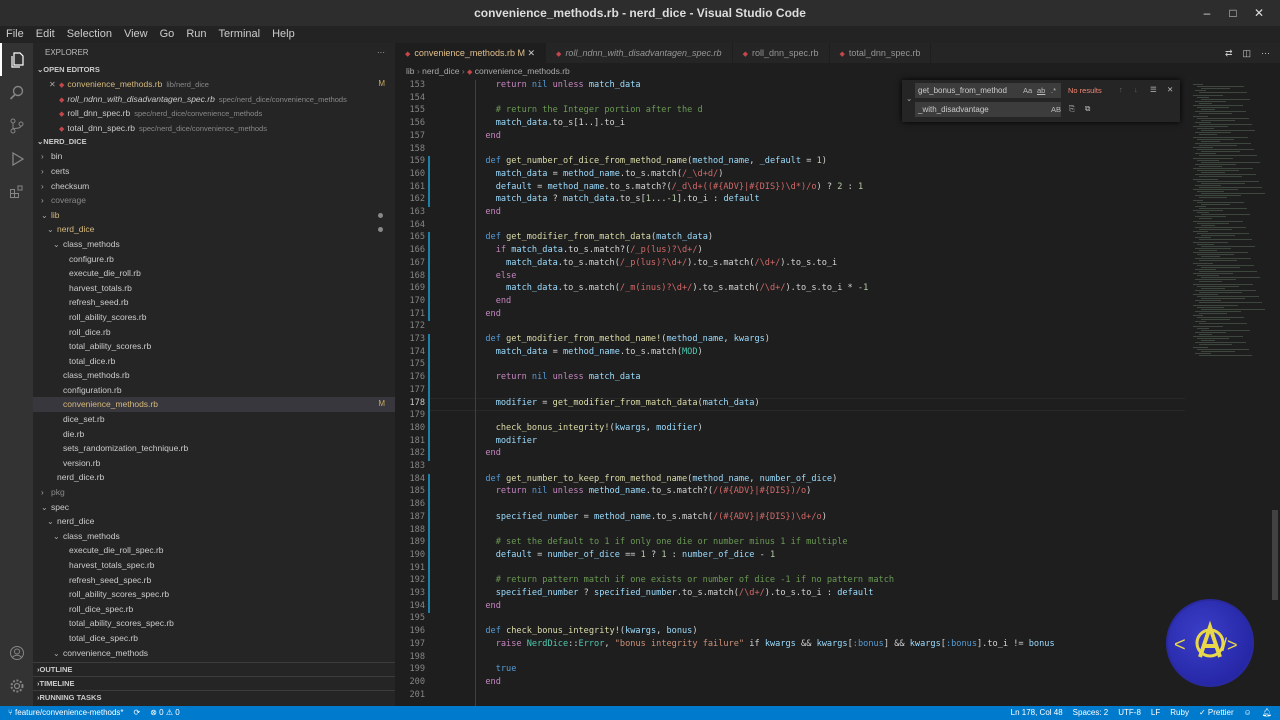 Image resolution: width=1280 pixels, height=720 pixels. Describe the element at coordinates (214, 697) in the screenshot. I see `running-tasks-section: ›RUNNING TASKS` at that location.